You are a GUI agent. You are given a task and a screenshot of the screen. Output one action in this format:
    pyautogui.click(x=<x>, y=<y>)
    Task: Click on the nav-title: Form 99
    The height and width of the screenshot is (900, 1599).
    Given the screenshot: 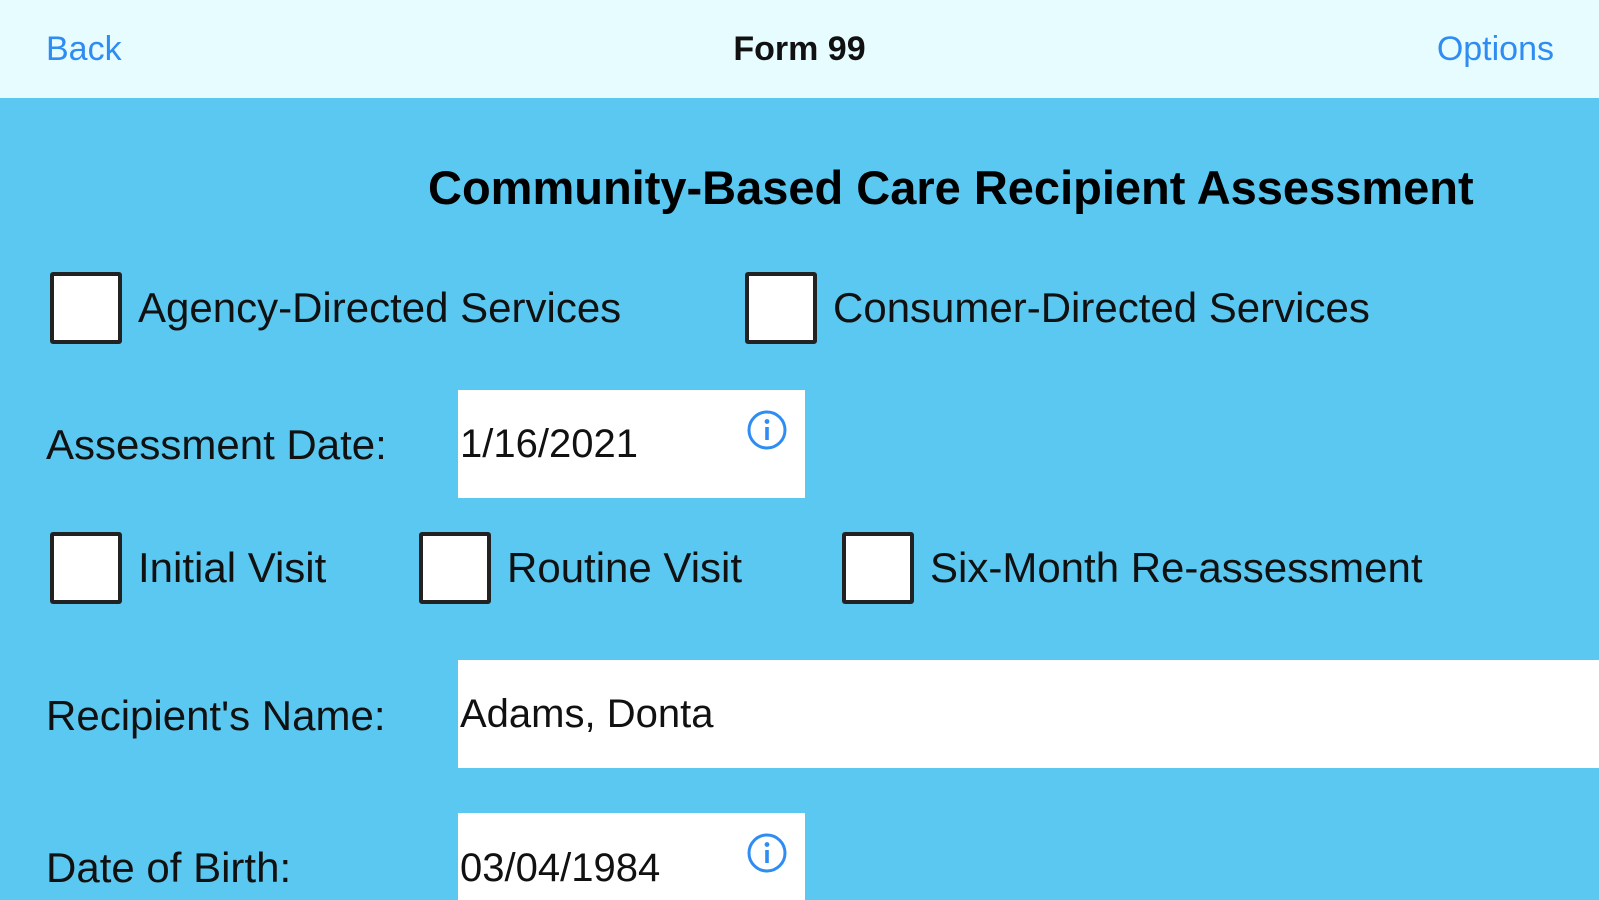 What is the action you would take?
    pyautogui.click(x=799, y=49)
    